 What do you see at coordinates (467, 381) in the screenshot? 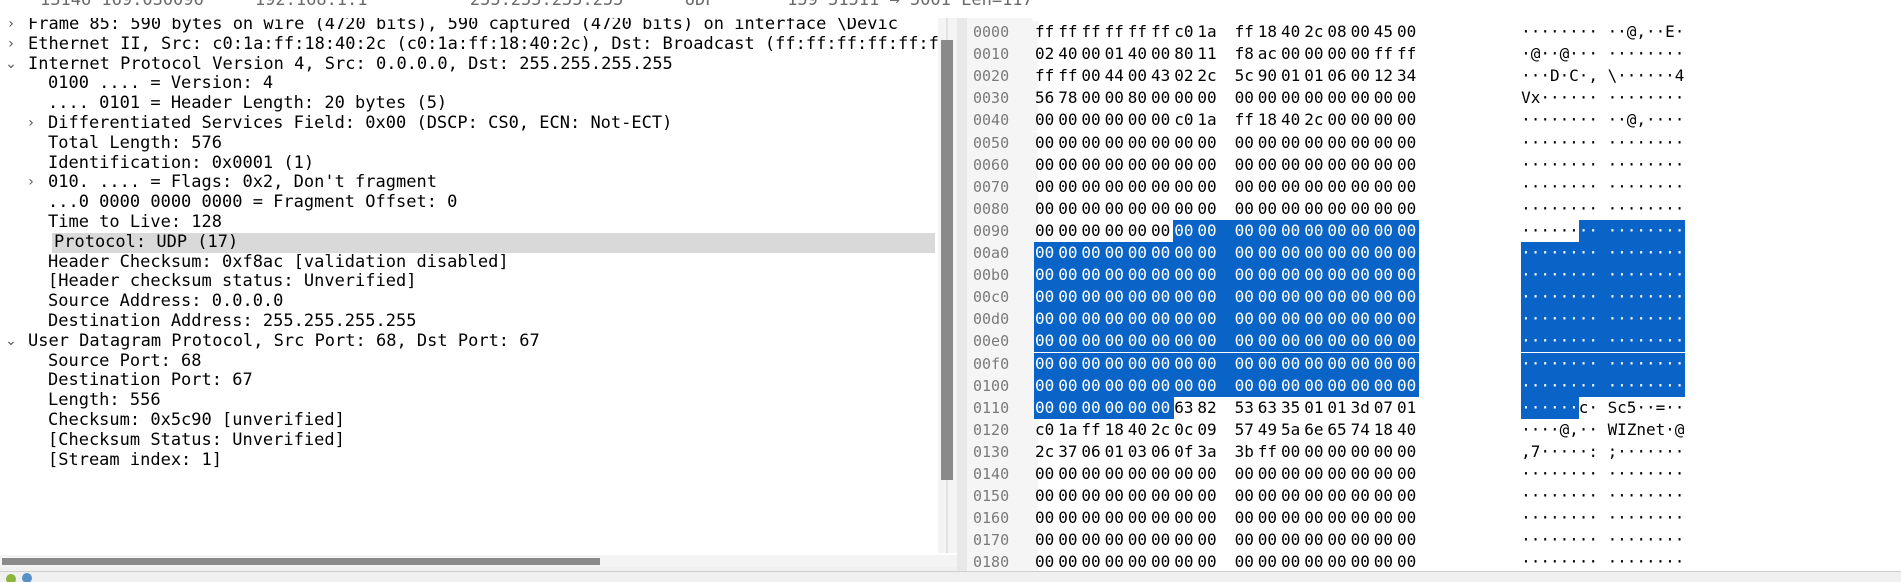
I see `tree-item-field: Destination Port: 67` at bounding box center [467, 381].